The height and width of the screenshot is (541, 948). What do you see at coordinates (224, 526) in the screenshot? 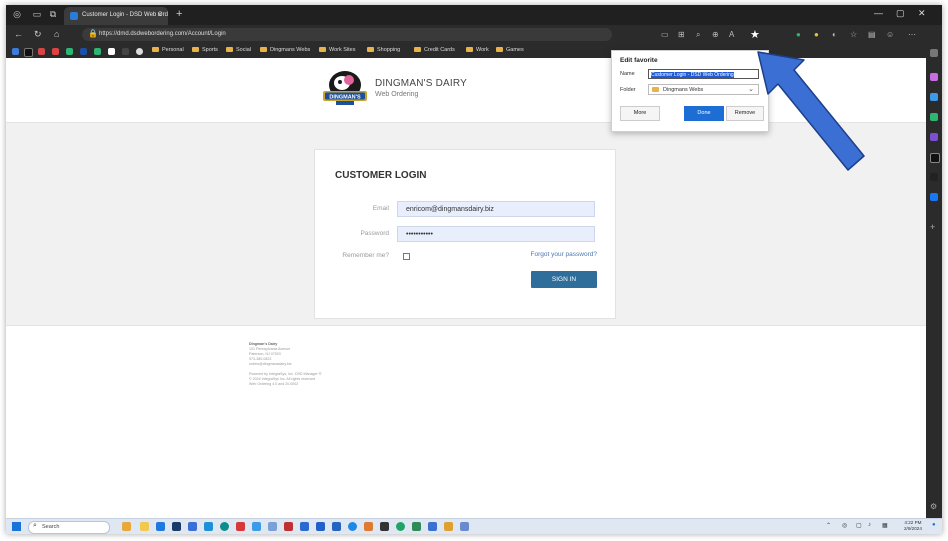
I see `taskbar-edge-icon` at bounding box center [224, 526].